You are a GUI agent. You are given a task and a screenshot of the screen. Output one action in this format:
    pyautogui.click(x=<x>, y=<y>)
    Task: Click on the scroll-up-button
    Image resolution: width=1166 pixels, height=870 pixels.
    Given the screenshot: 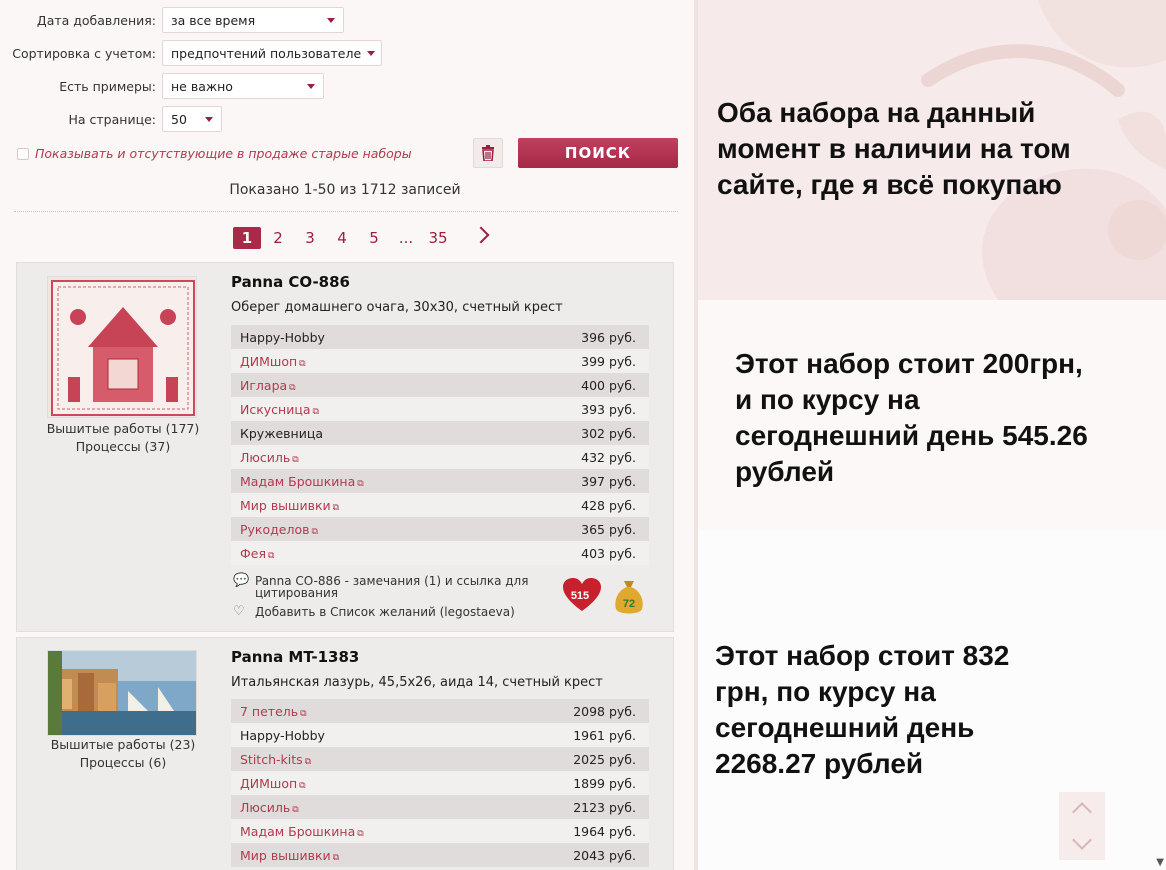 What is the action you would take?
    pyautogui.click(x=1082, y=809)
    